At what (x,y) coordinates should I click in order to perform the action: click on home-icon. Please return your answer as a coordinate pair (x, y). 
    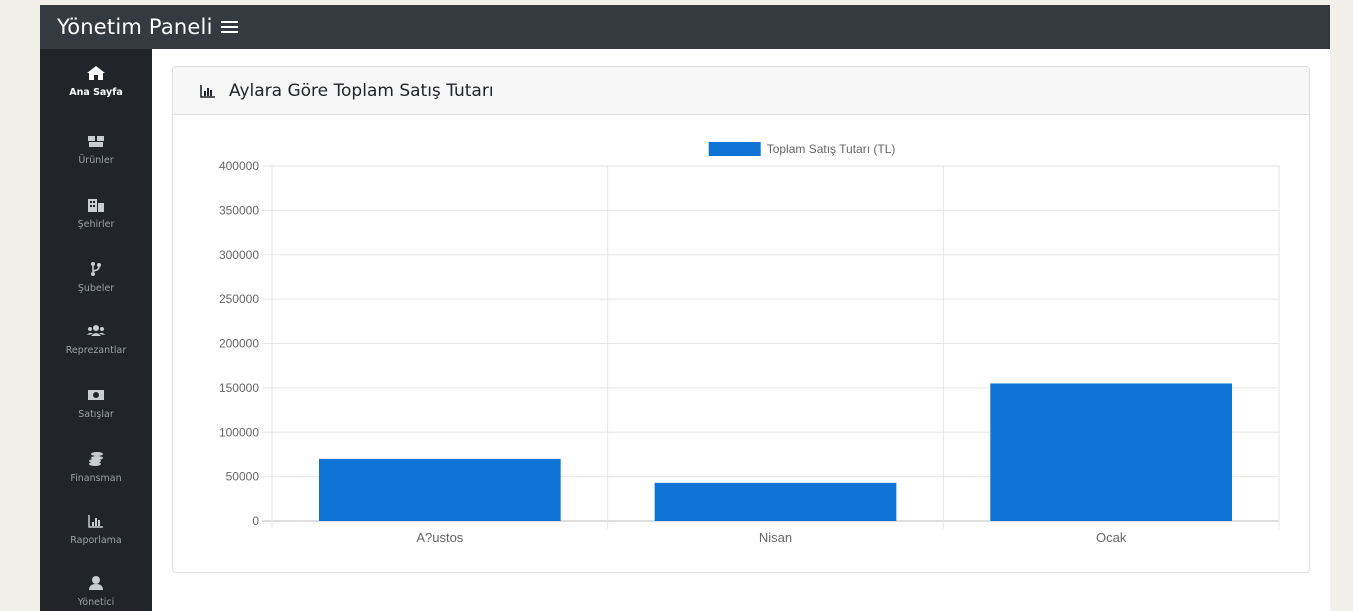
    Looking at the image, I should click on (96, 73).